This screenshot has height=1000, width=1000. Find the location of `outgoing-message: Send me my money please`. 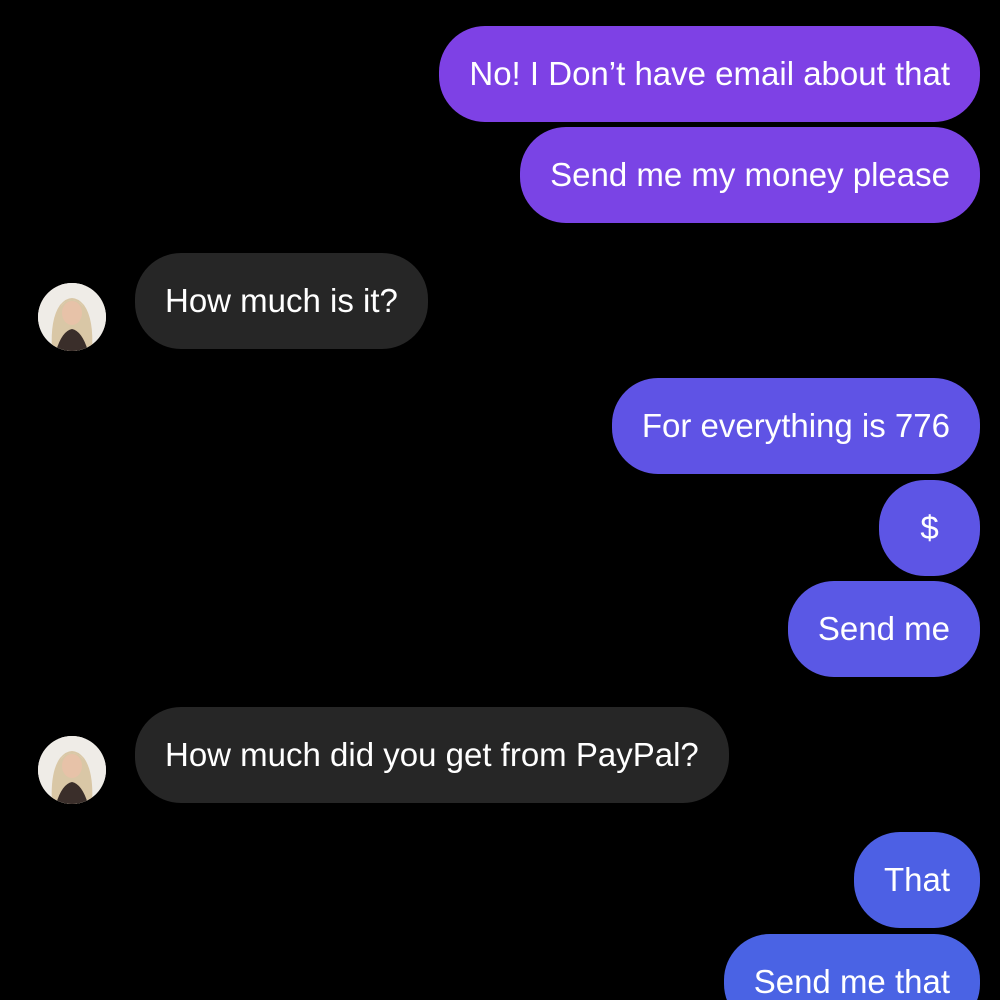

outgoing-message: Send me my money please is located at coordinates (750, 175).